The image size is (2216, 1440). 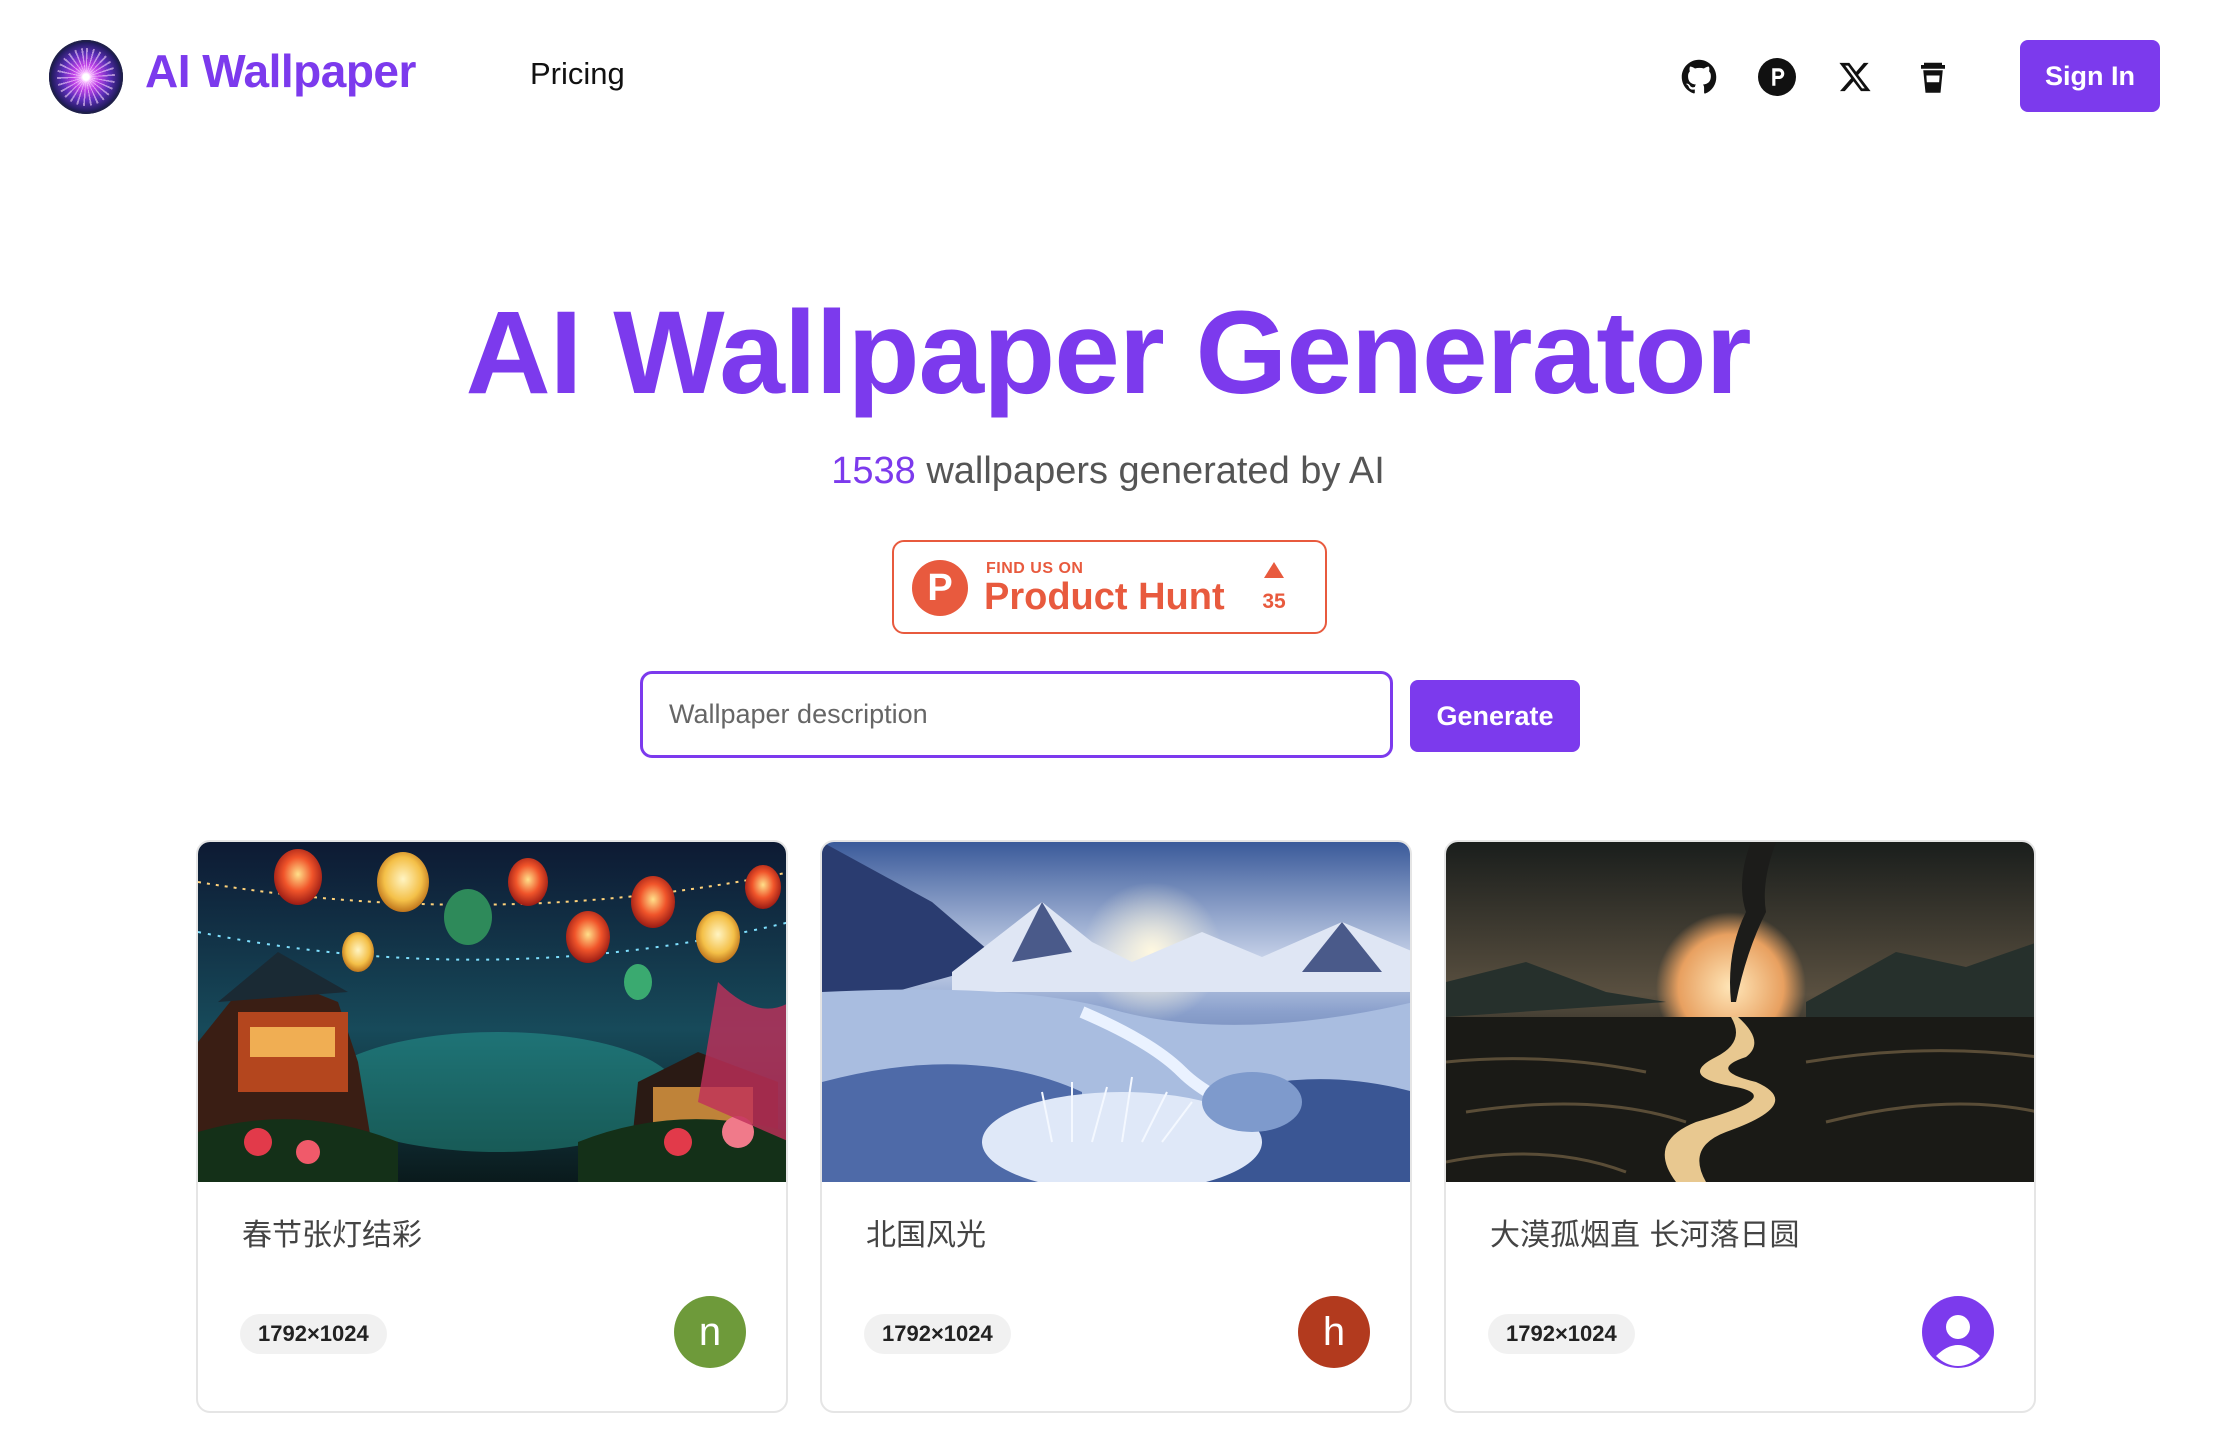 I want to click on product-hunt-badge: P FIND US ON Product Hunt 35, so click(x=1109, y=587).